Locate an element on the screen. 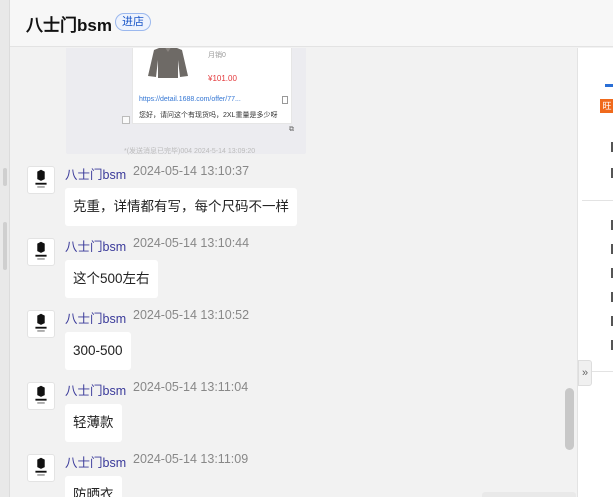 This screenshot has height=497, width=613. faded-status-line: *(发送消息已完毕)004 2024-5-14 13:09:20 is located at coordinates (190, 151).